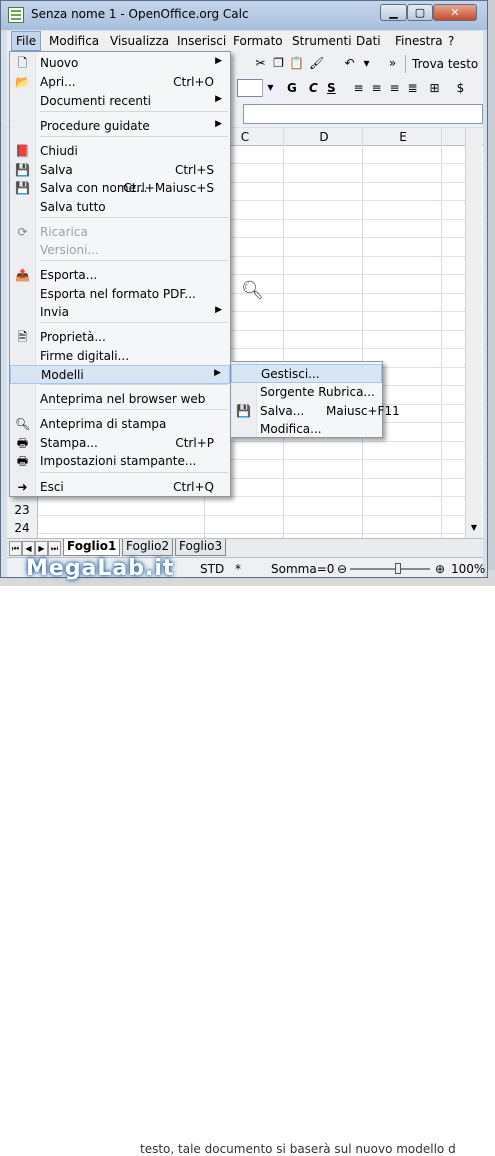  What do you see at coordinates (201, 41) in the screenshot?
I see `menu-inserisci: Inserisci` at bounding box center [201, 41].